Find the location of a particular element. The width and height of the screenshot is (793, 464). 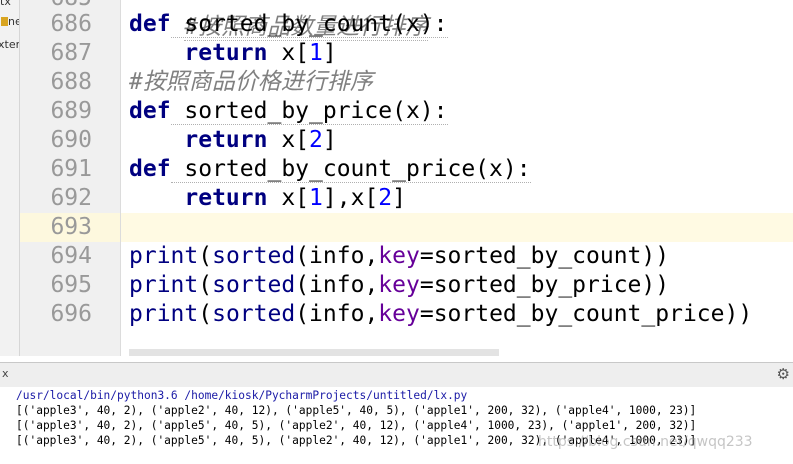

line-number: 692 is located at coordinates (71, 198).